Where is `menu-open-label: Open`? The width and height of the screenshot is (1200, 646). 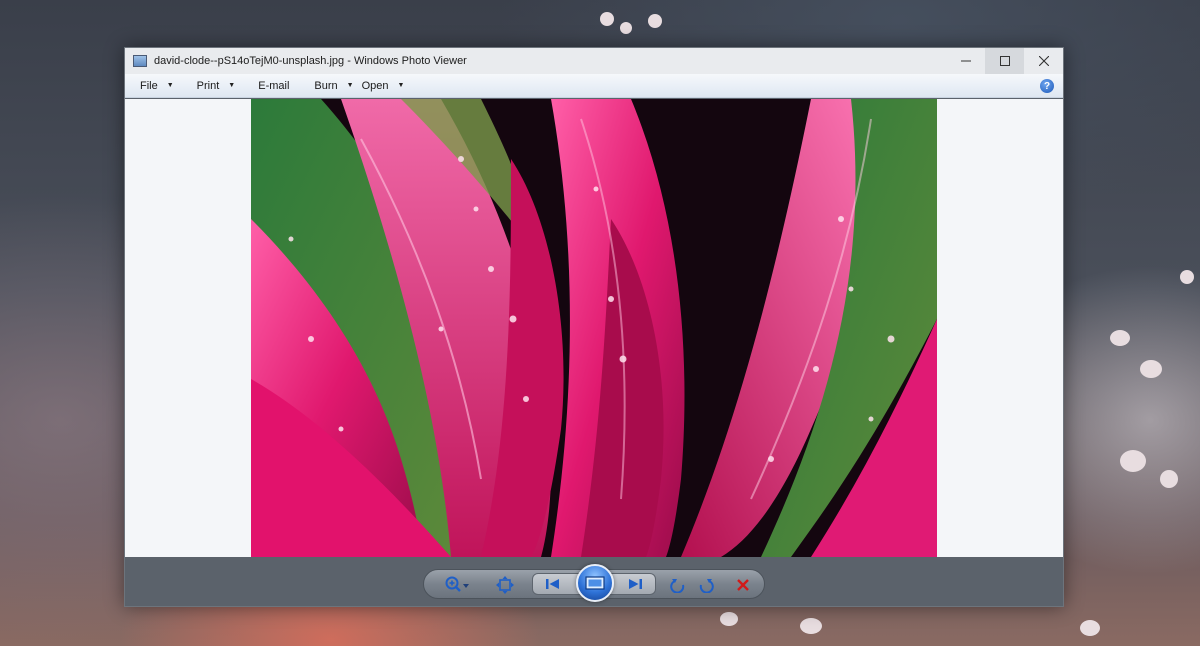
menu-open-label: Open is located at coordinates (375, 85).